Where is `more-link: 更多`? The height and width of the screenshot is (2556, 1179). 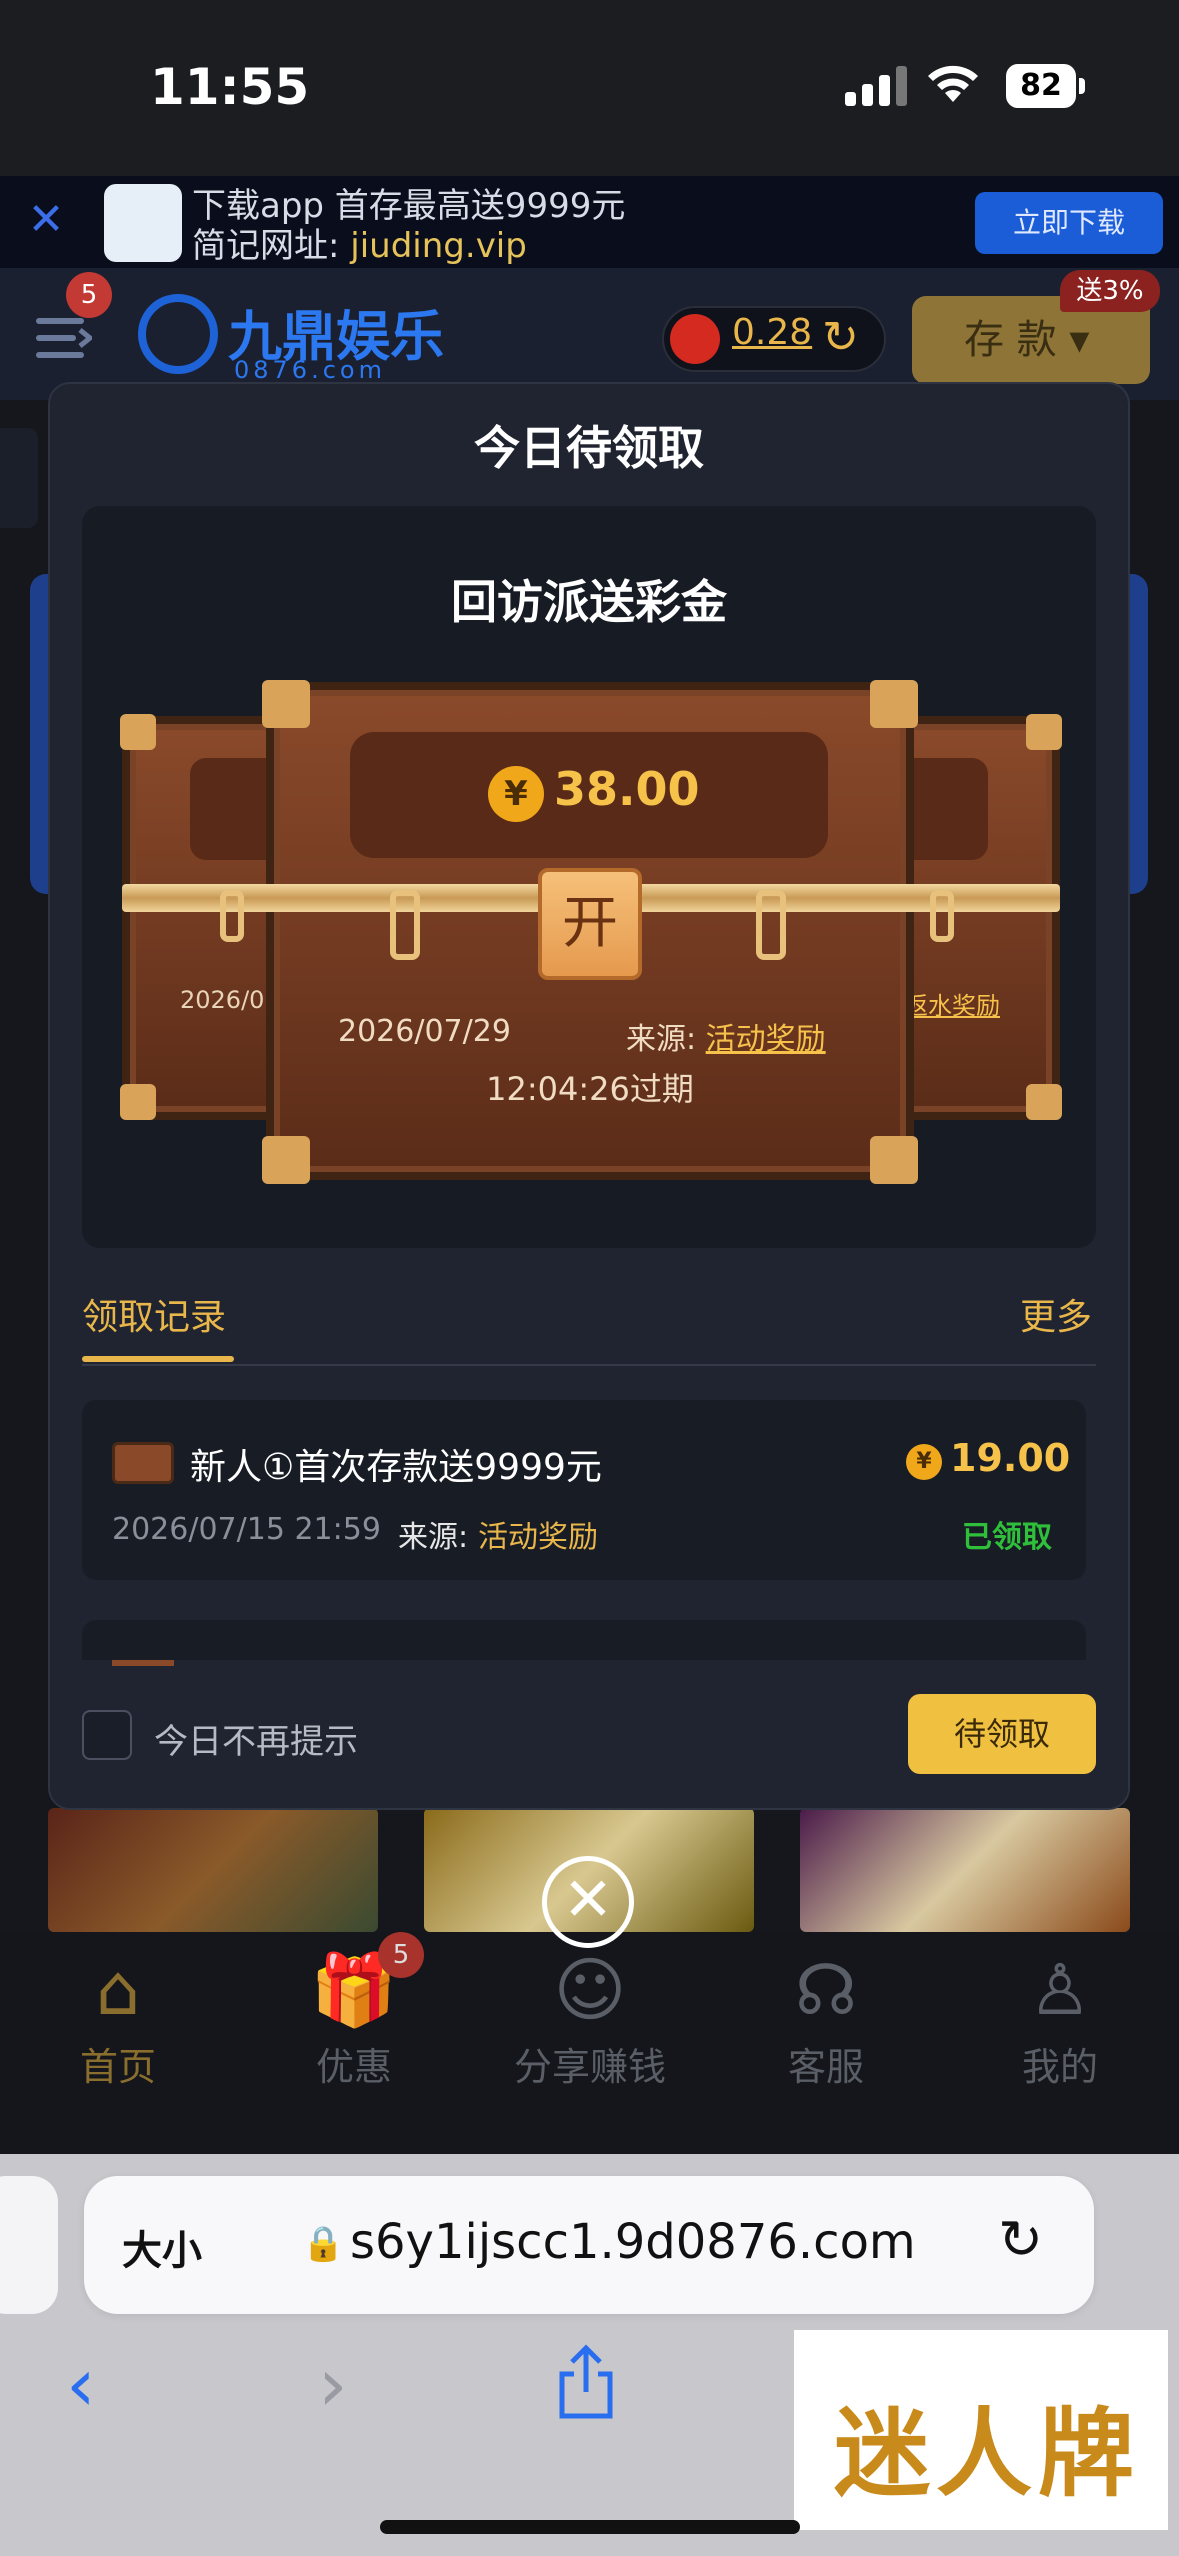 more-link: 更多 is located at coordinates (1056, 1314).